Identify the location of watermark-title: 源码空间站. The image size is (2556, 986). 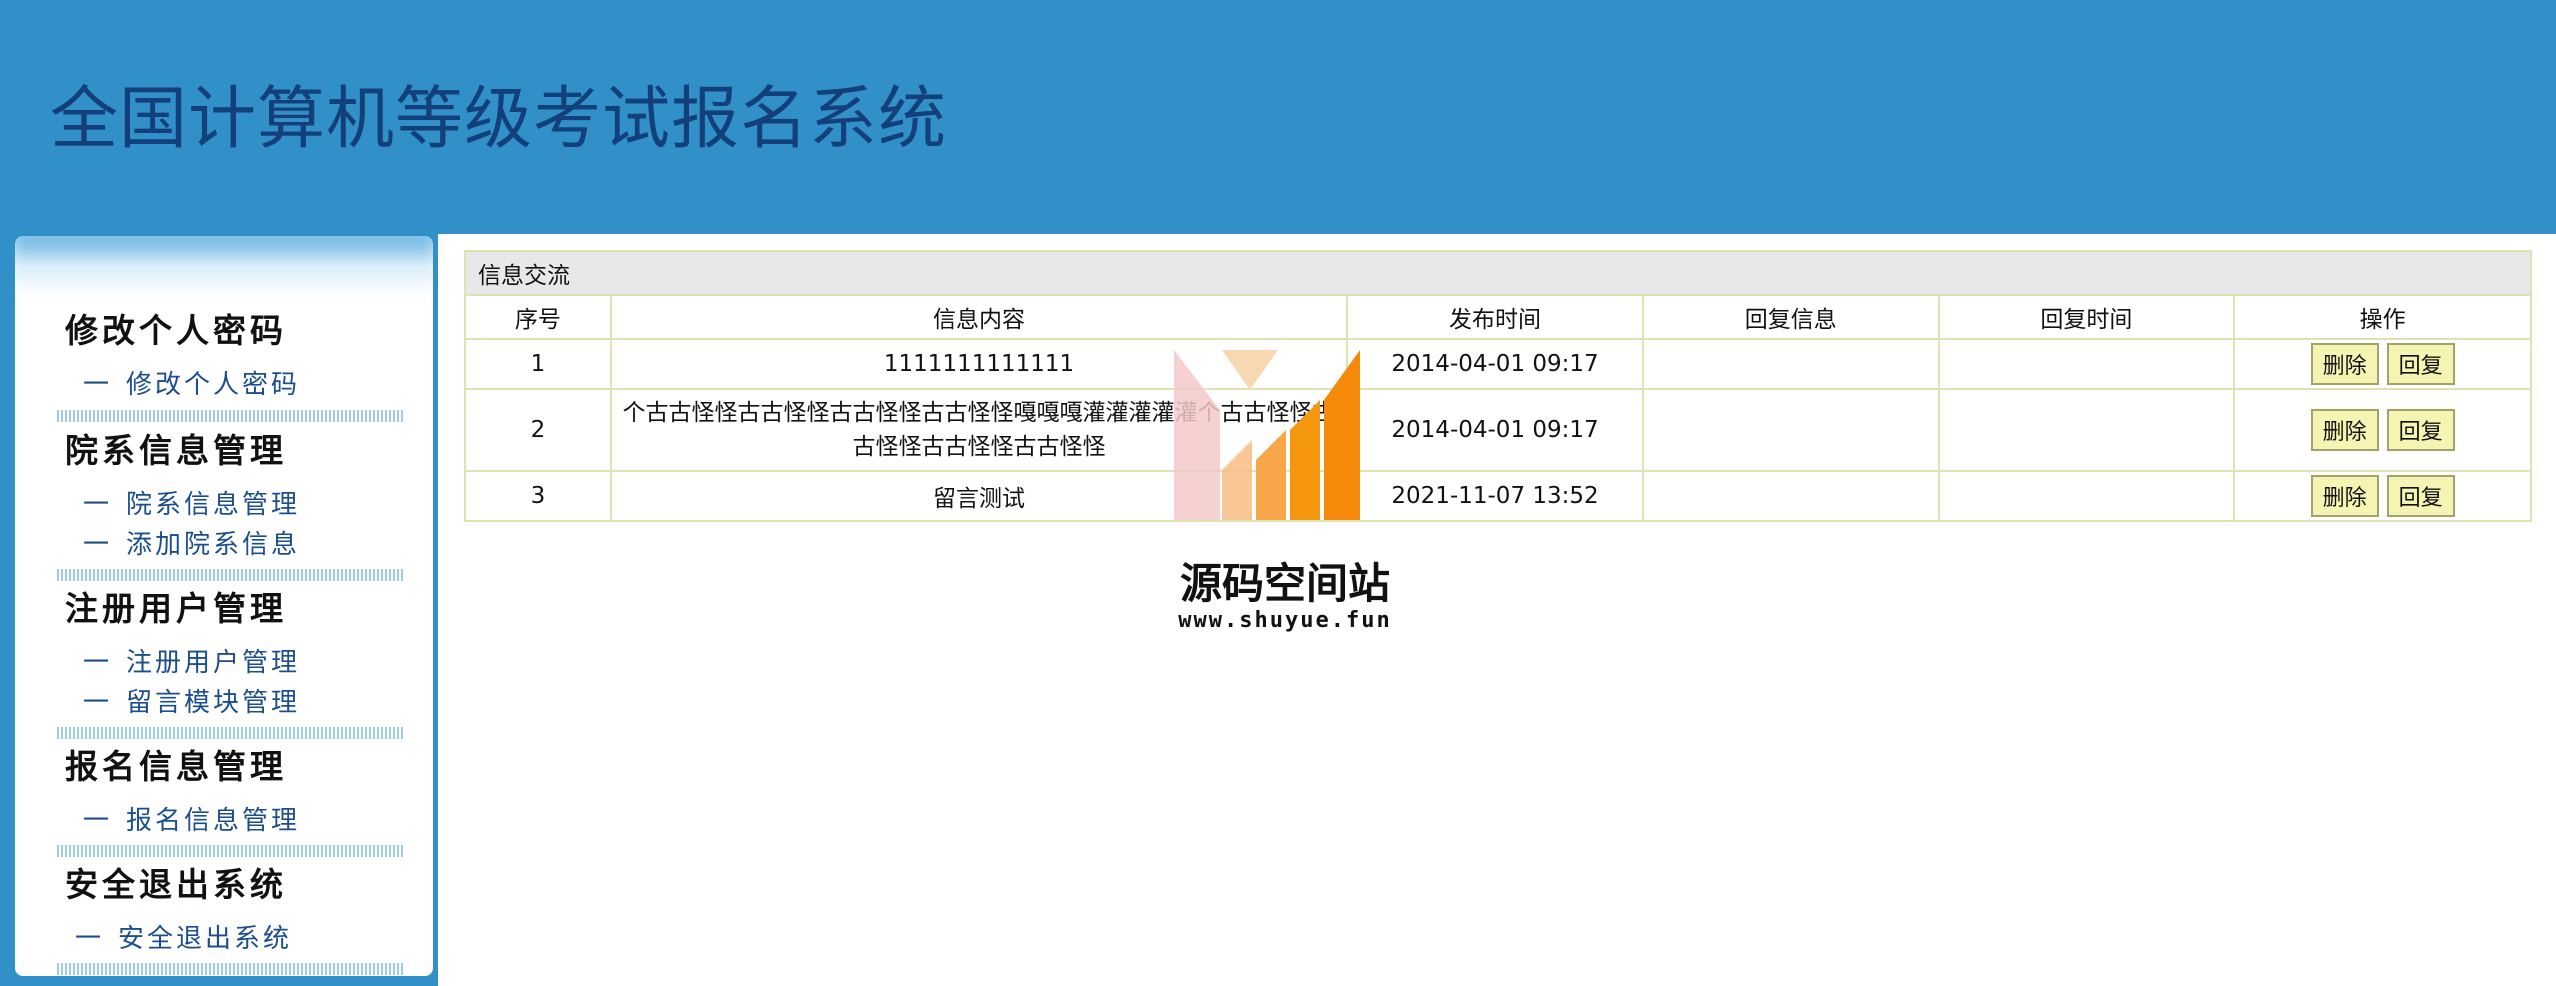
(1284, 583).